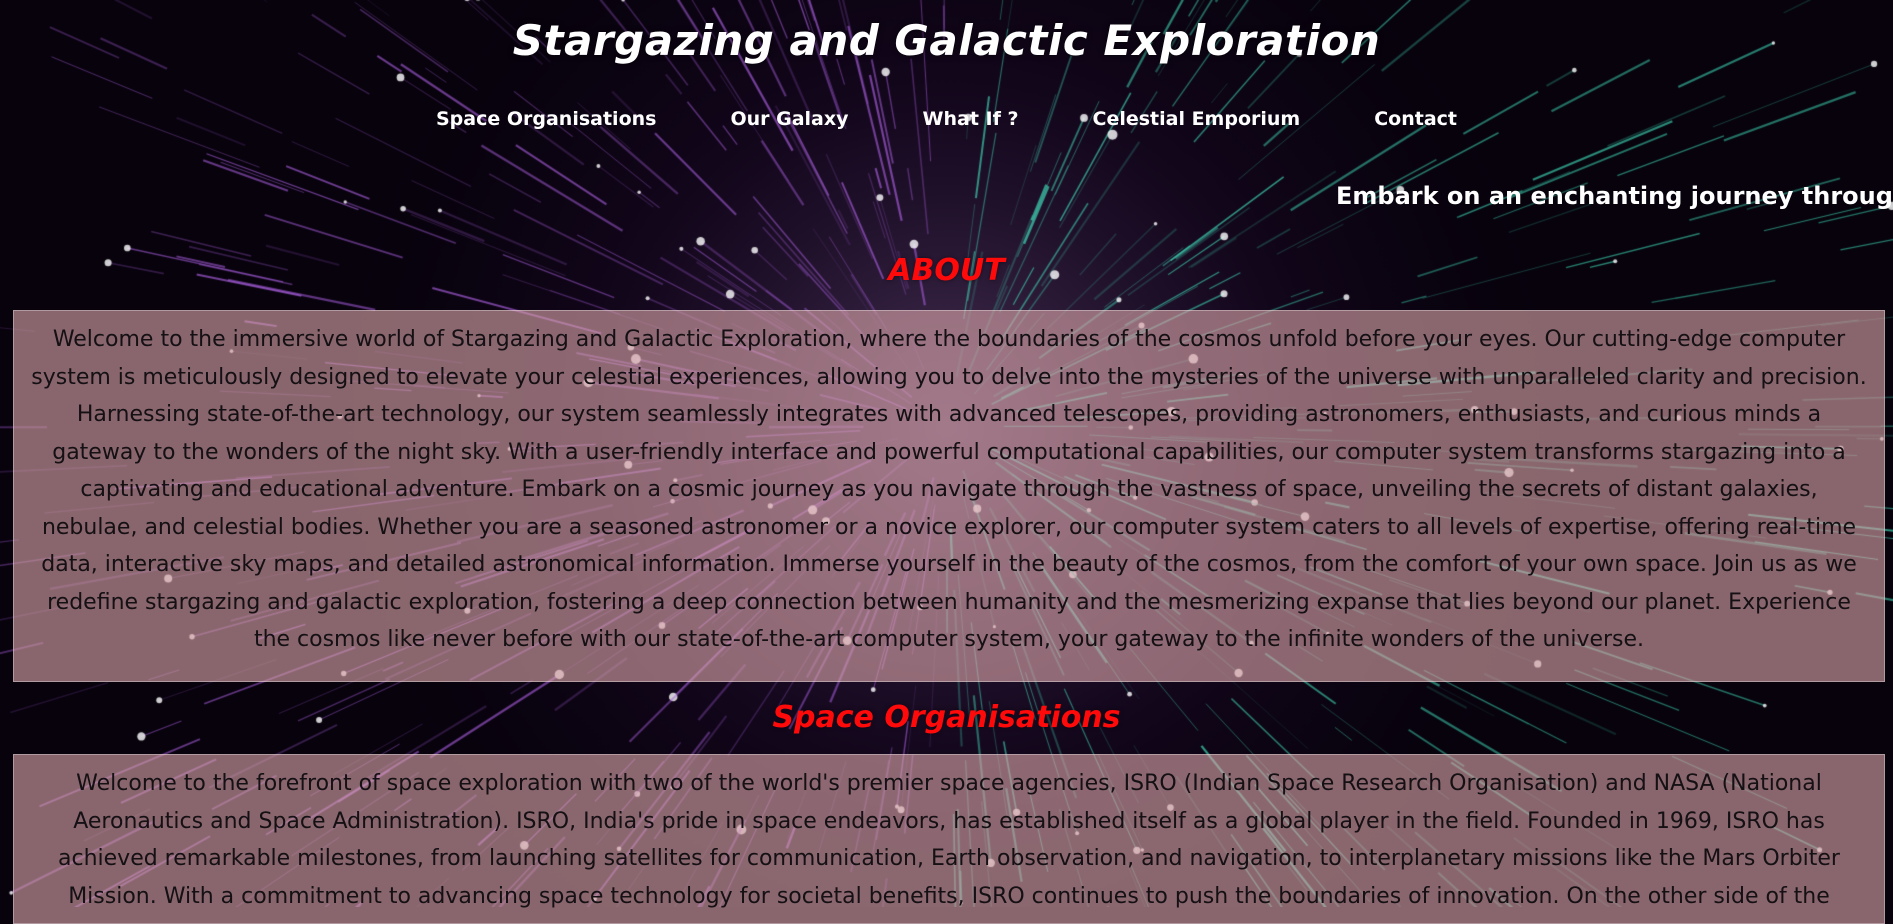 The height and width of the screenshot is (924, 1893). I want to click on site-title: Stargazing and Galactic Exploration, so click(946, 40).